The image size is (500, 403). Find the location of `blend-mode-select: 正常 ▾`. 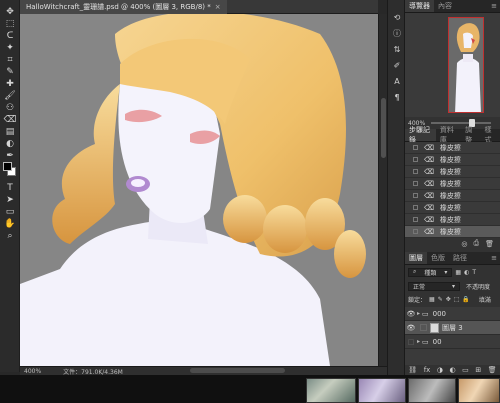

blend-mode-select: 正常 ▾ is located at coordinates (434, 286).